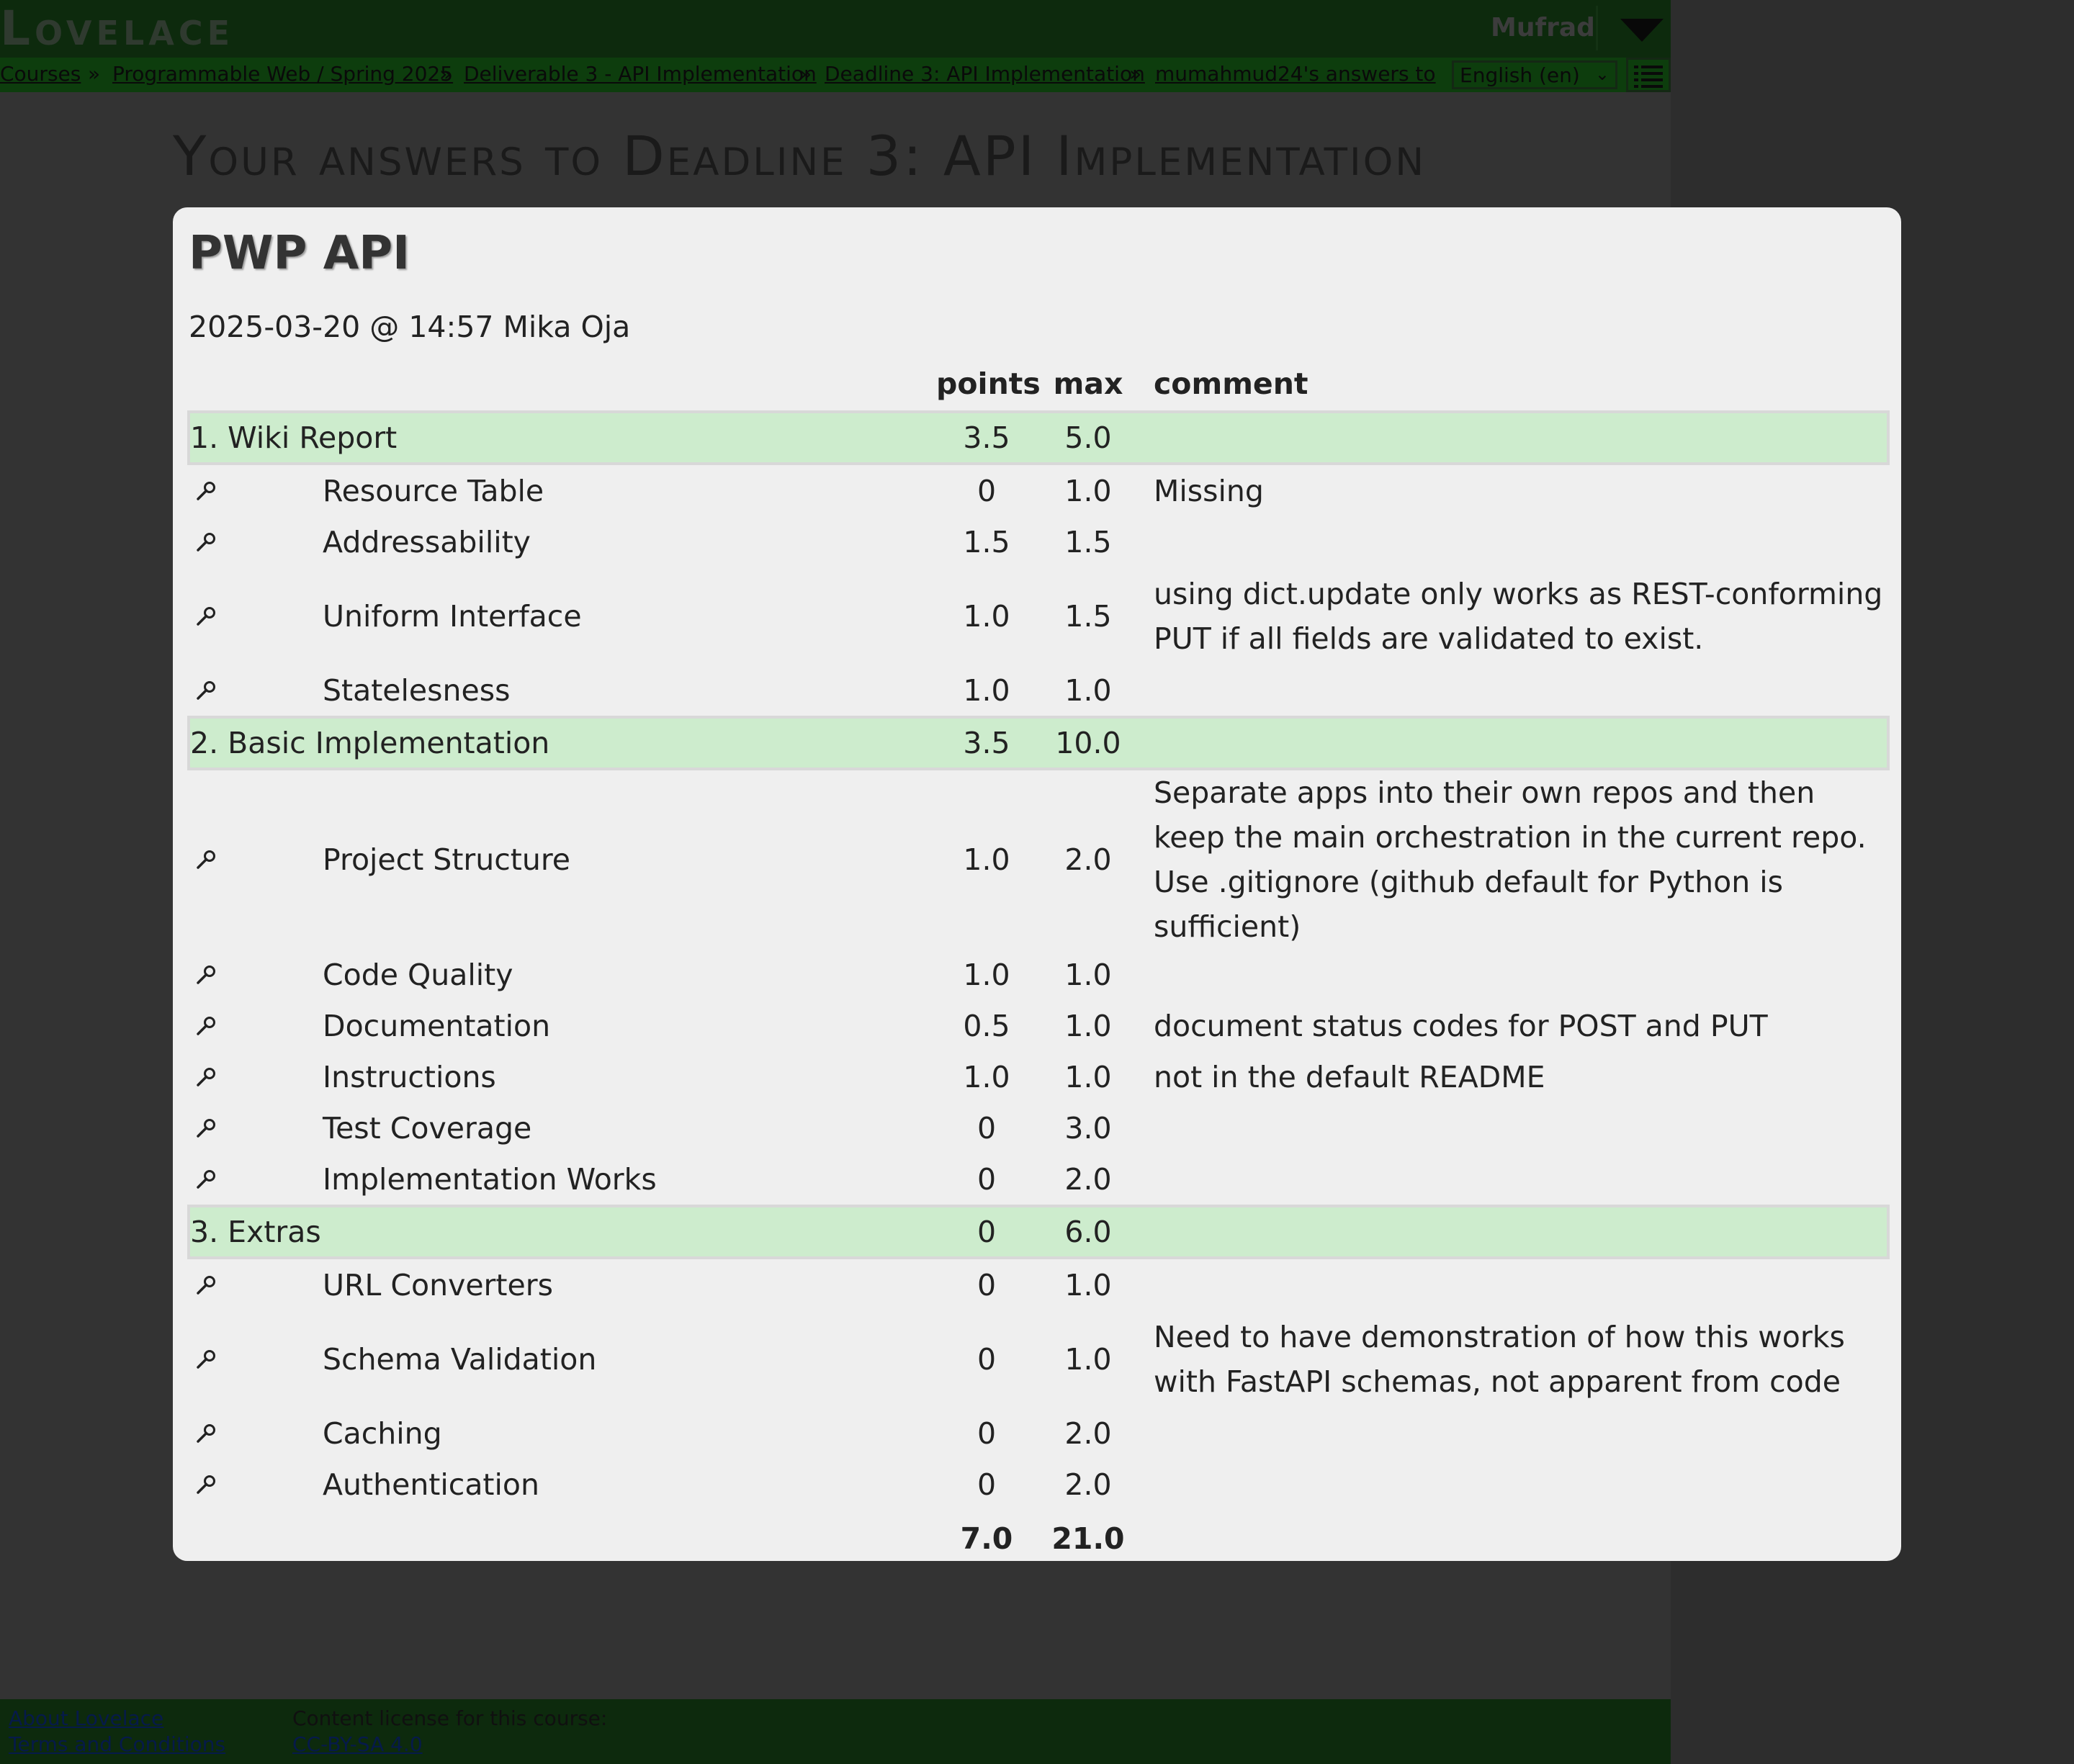 This screenshot has height=1764, width=2074. I want to click on section-max: 10.0, so click(1088, 743).